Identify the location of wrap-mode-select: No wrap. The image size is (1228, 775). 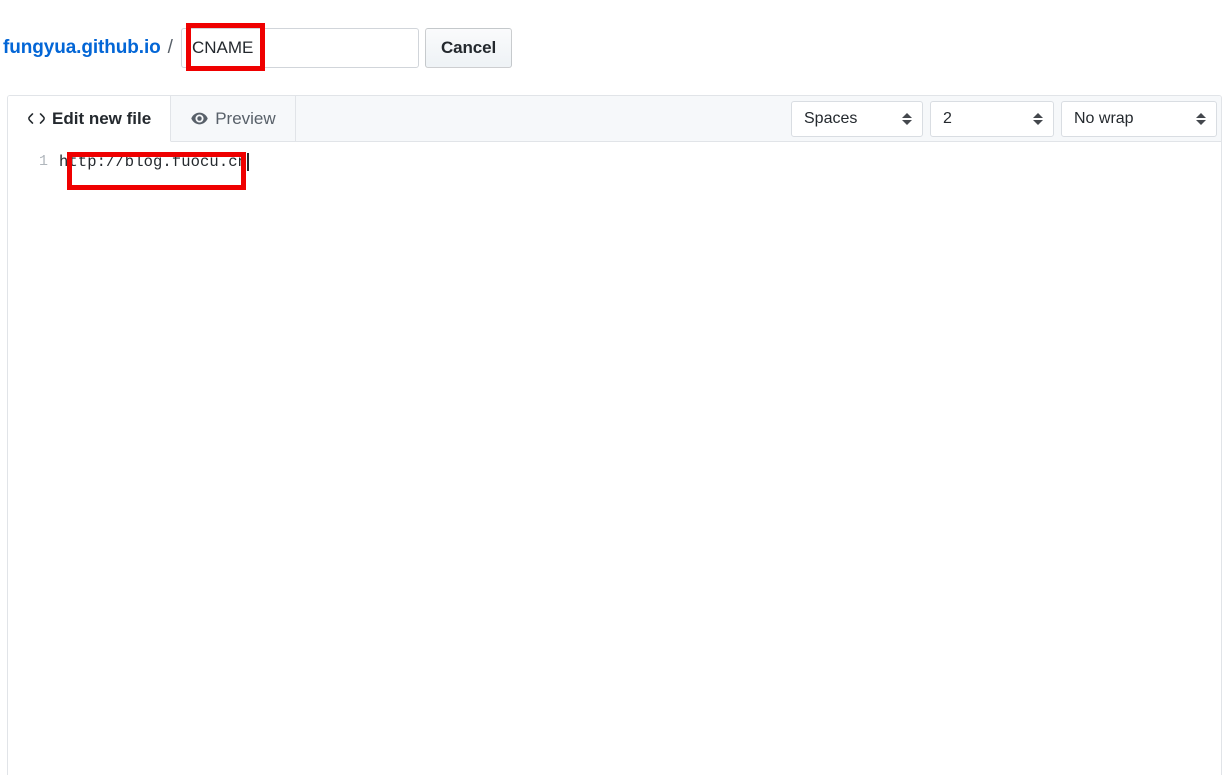
(1139, 118).